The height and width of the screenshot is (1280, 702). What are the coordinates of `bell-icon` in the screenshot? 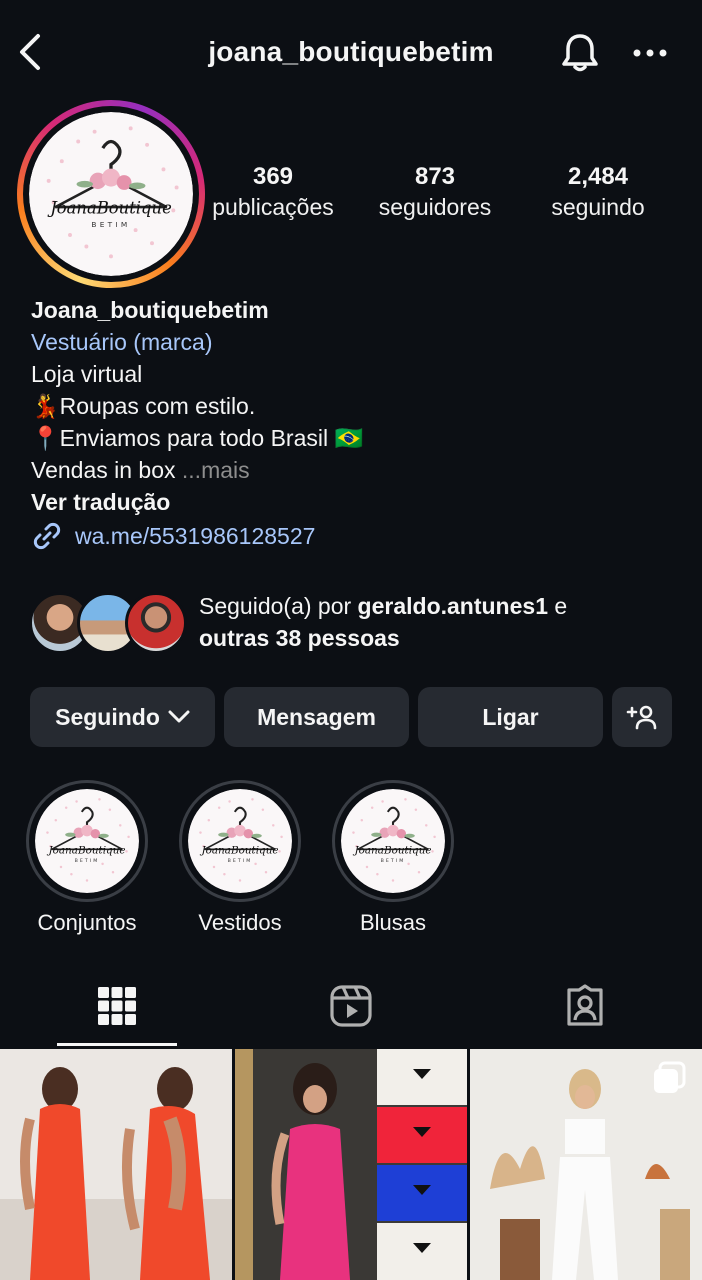 It's located at (580, 52).